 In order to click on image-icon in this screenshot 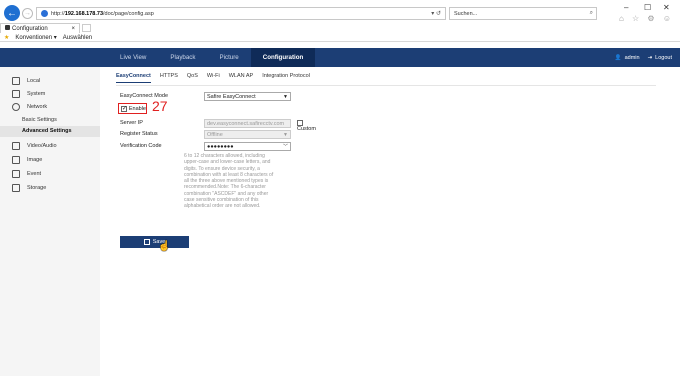, I will do `click(16, 160)`.